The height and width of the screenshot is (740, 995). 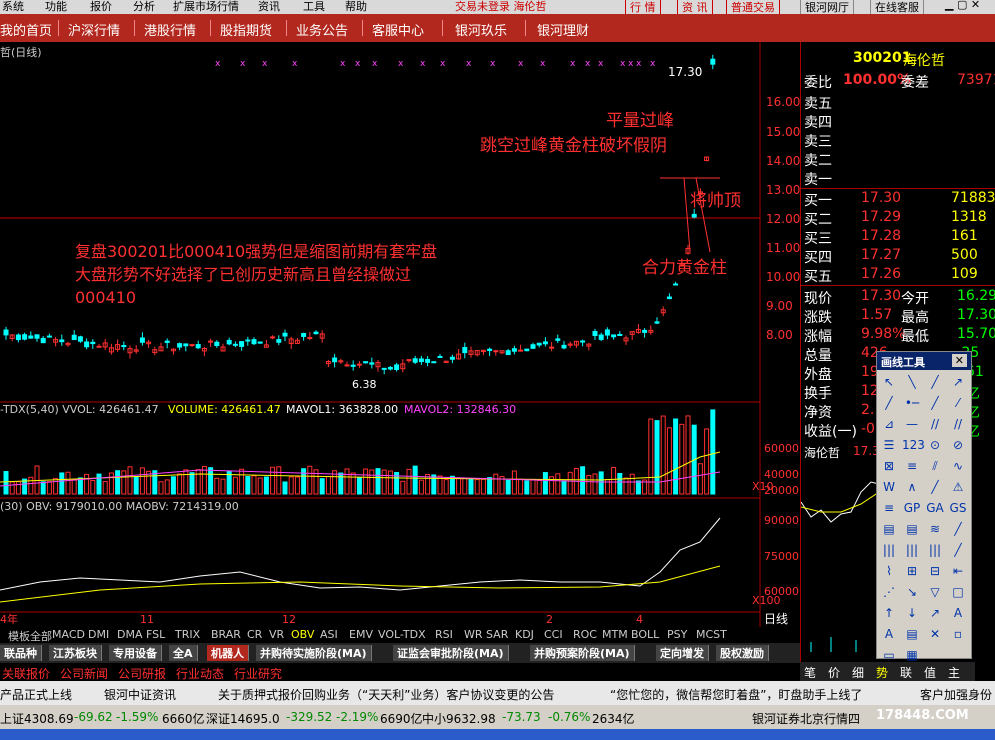 I want to click on nav-finance: 银河理财, so click(x=563, y=29).